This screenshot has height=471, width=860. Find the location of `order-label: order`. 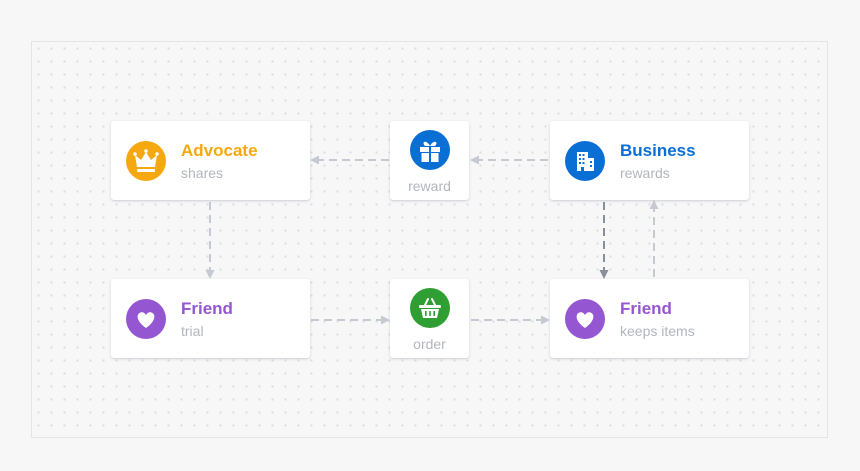

order-label: order is located at coordinates (429, 344).